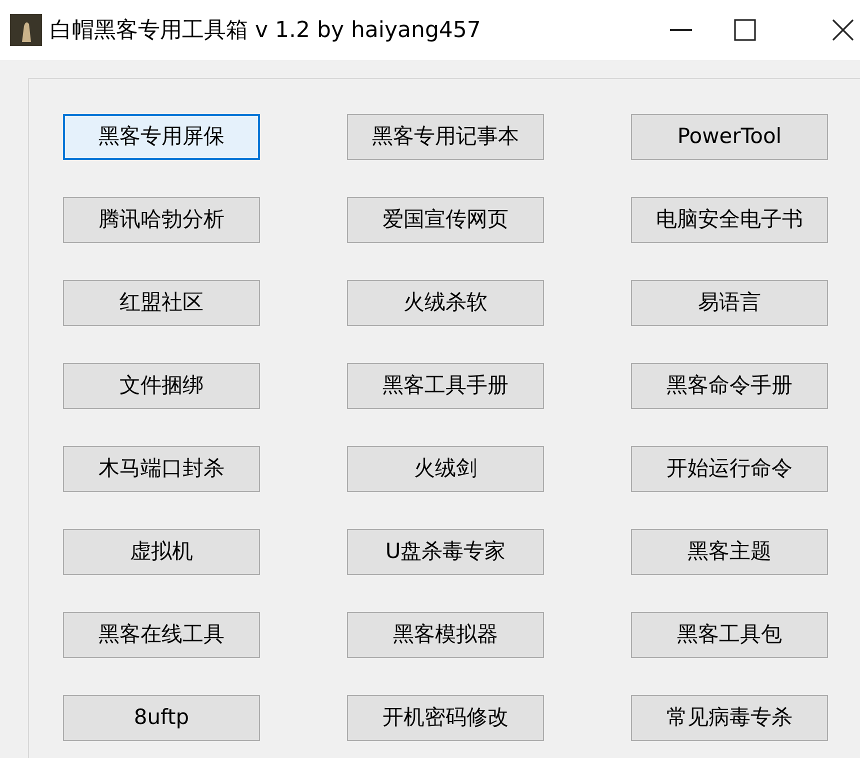 The image size is (860, 758). What do you see at coordinates (729, 220) in the screenshot?
I see `tool-button: 电脑安全电子书` at bounding box center [729, 220].